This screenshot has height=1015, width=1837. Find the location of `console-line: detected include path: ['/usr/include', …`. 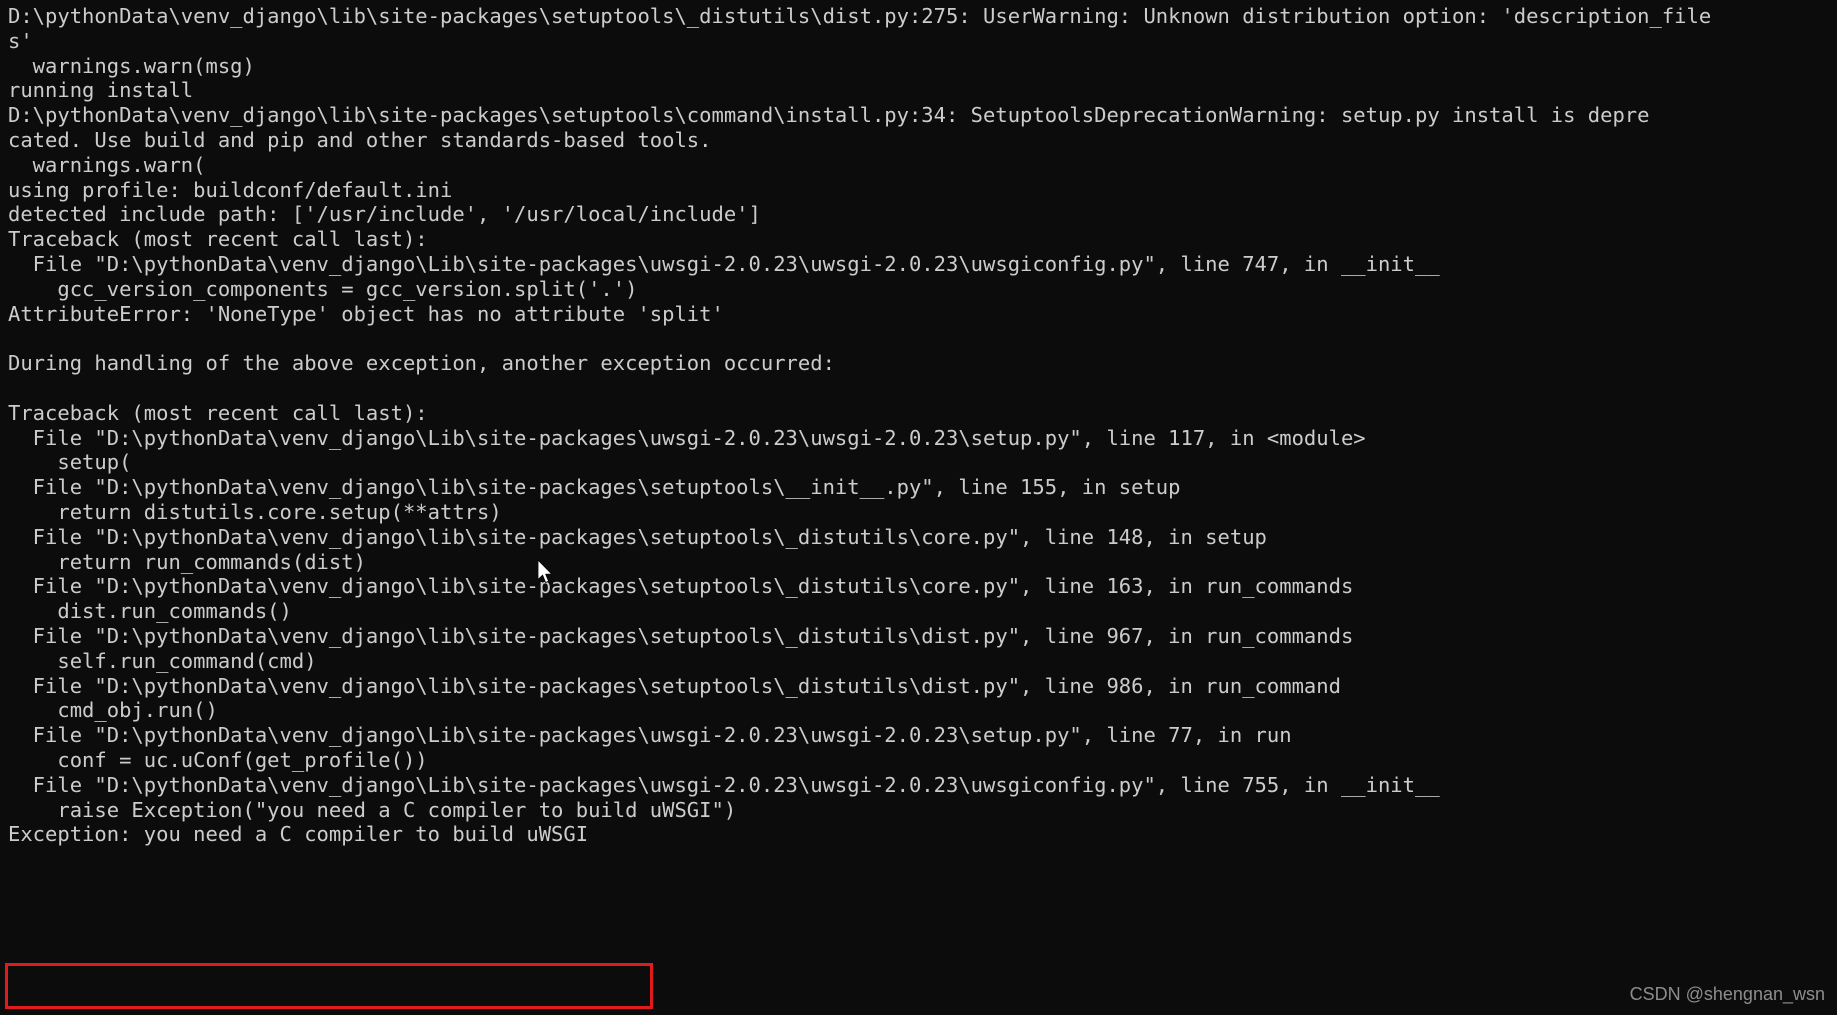

console-line: detected include path: ['/usr/include', … is located at coordinates (384, 214).